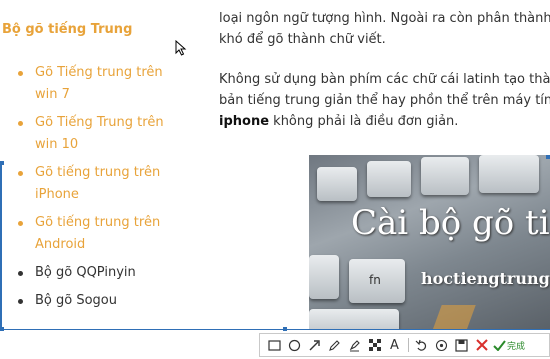 The image size is (550, 359). What do you see at coordinates (57, 144) in the screenshot?
I see `sidebar-item-label-cont: win 10` at bounding box center [57, 144].